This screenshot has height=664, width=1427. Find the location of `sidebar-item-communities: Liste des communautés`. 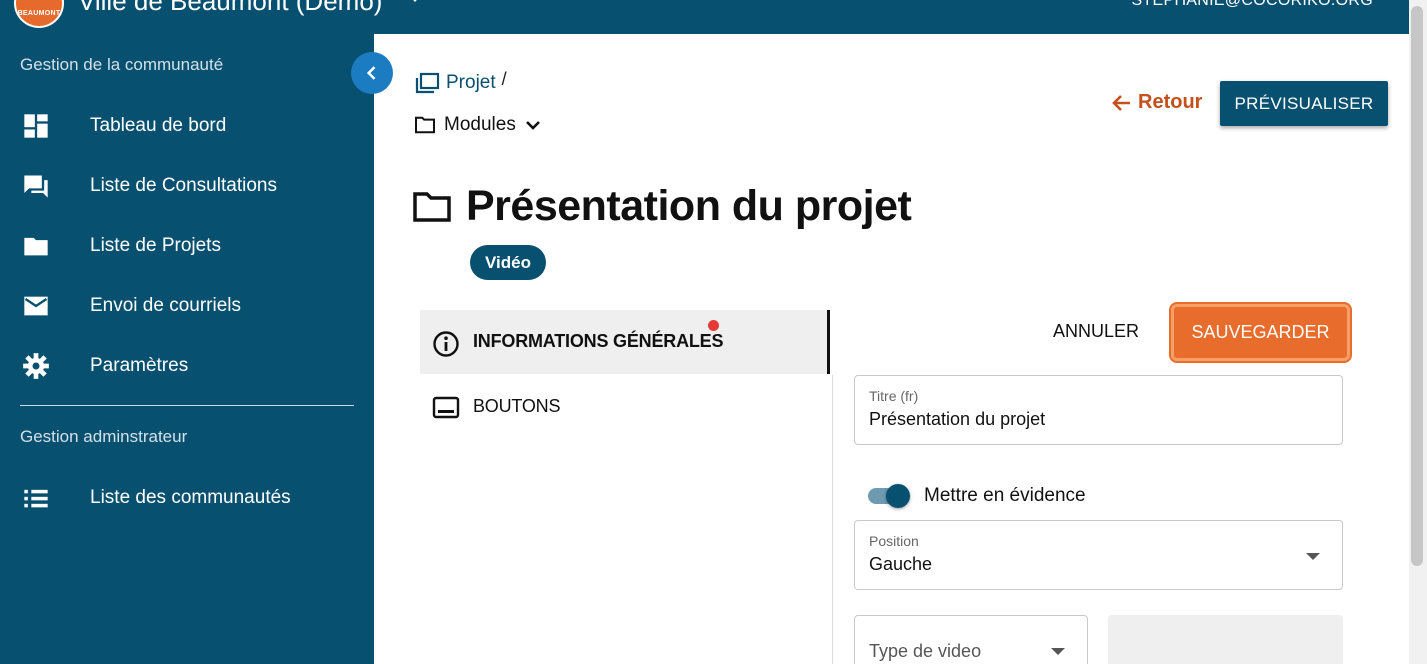

sidebar-item-communities: Liste des communautés is located at coordinates (187, 498).